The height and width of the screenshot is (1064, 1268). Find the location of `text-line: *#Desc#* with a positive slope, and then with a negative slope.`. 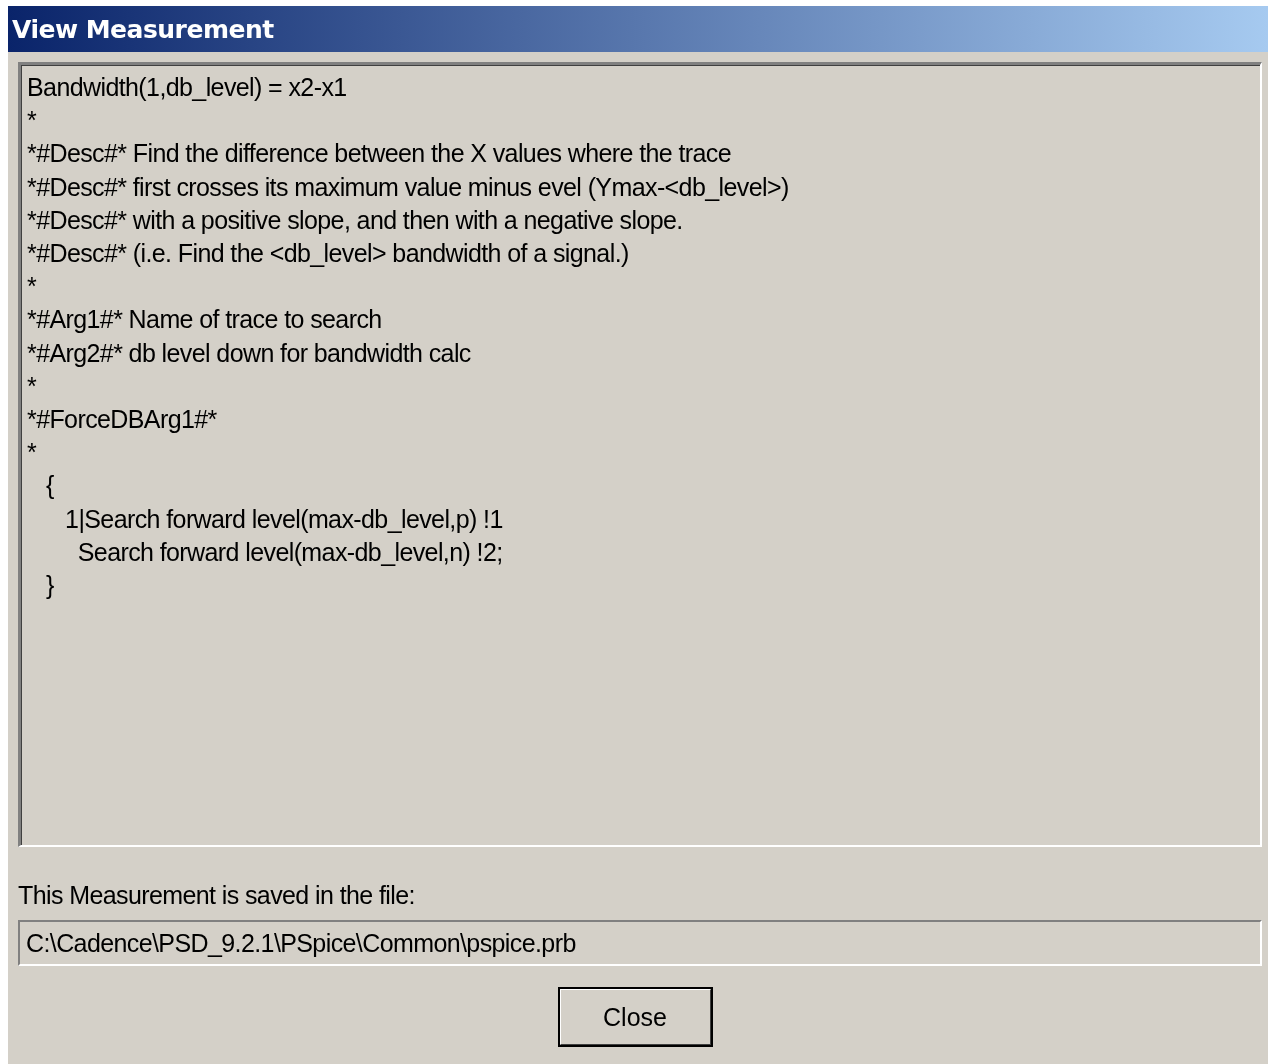

text-line: *#Desc#* with a positive slope, and then with a negative slope. is located at coordinates (355, 220).